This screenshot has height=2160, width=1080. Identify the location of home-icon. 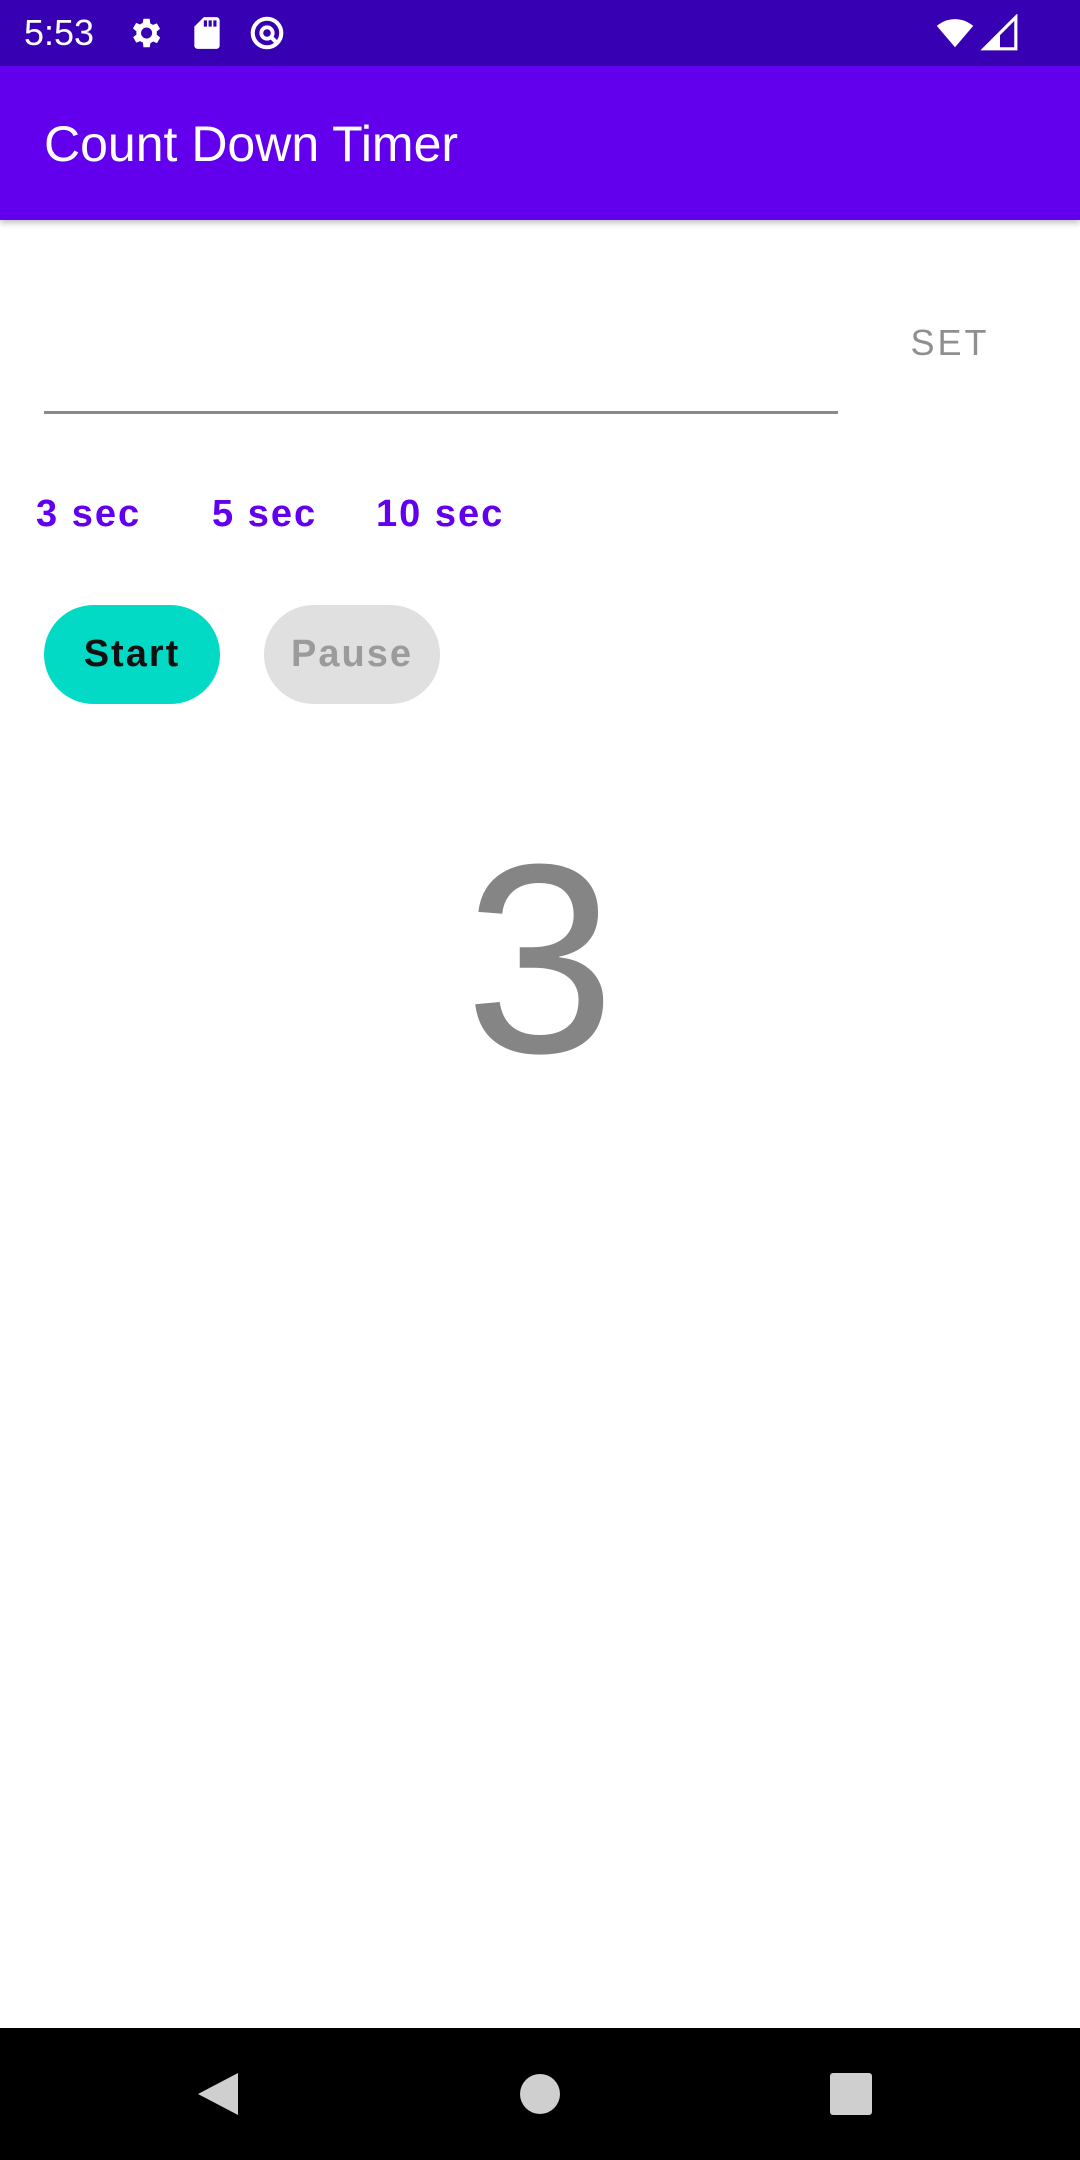
(540, 2094).